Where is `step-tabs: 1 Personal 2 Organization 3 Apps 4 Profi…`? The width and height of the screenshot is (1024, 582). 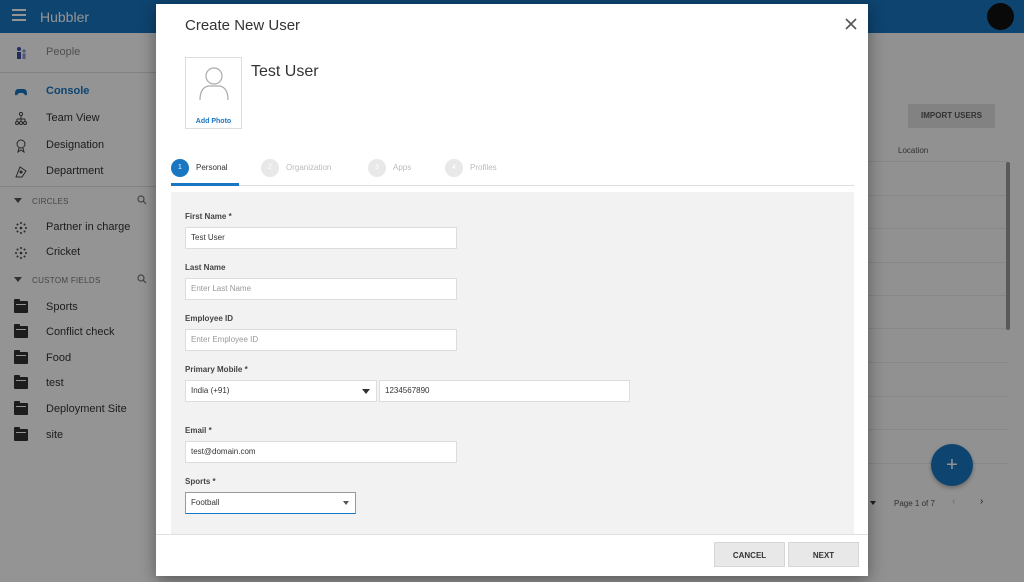 step-tabs: 1 Personal 2 Organization 3 Apps 4 Profi… is located at coordinates (512, 172).